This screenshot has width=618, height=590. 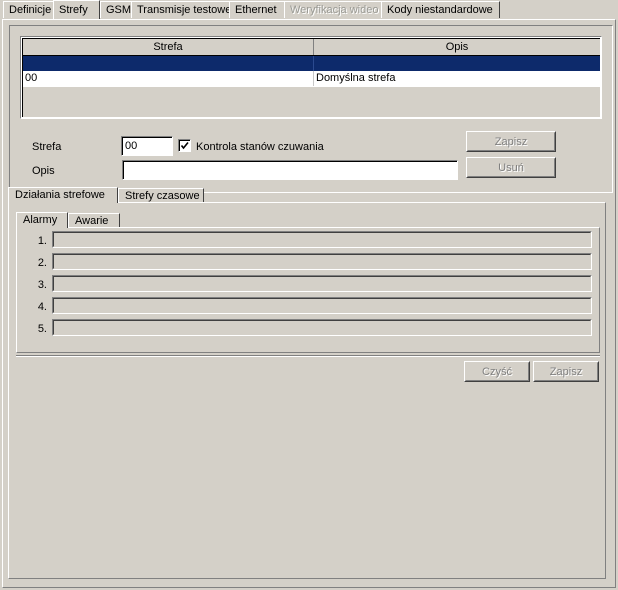 What do you see at coordinates (42, 307) in the screenshot?
I see `action-row-number: 4.` at bounding box center [42, 307].